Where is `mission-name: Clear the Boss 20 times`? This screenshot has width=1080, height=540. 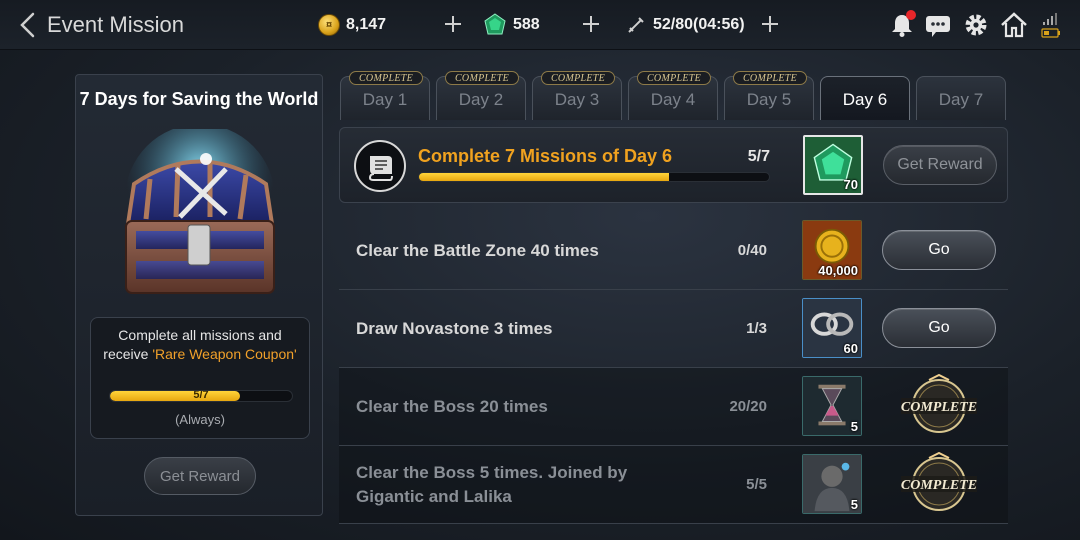
mission-name: Clear the Boss 20 times is located at coordinates (452, 406).